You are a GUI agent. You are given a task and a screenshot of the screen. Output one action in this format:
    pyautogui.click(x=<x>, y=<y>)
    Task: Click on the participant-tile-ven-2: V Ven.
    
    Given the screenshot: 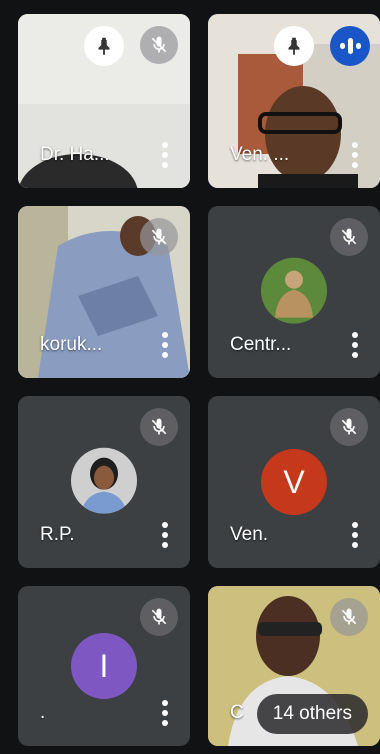 What is the action you would take?
    pyautogui.click(x=294, y=482)
    